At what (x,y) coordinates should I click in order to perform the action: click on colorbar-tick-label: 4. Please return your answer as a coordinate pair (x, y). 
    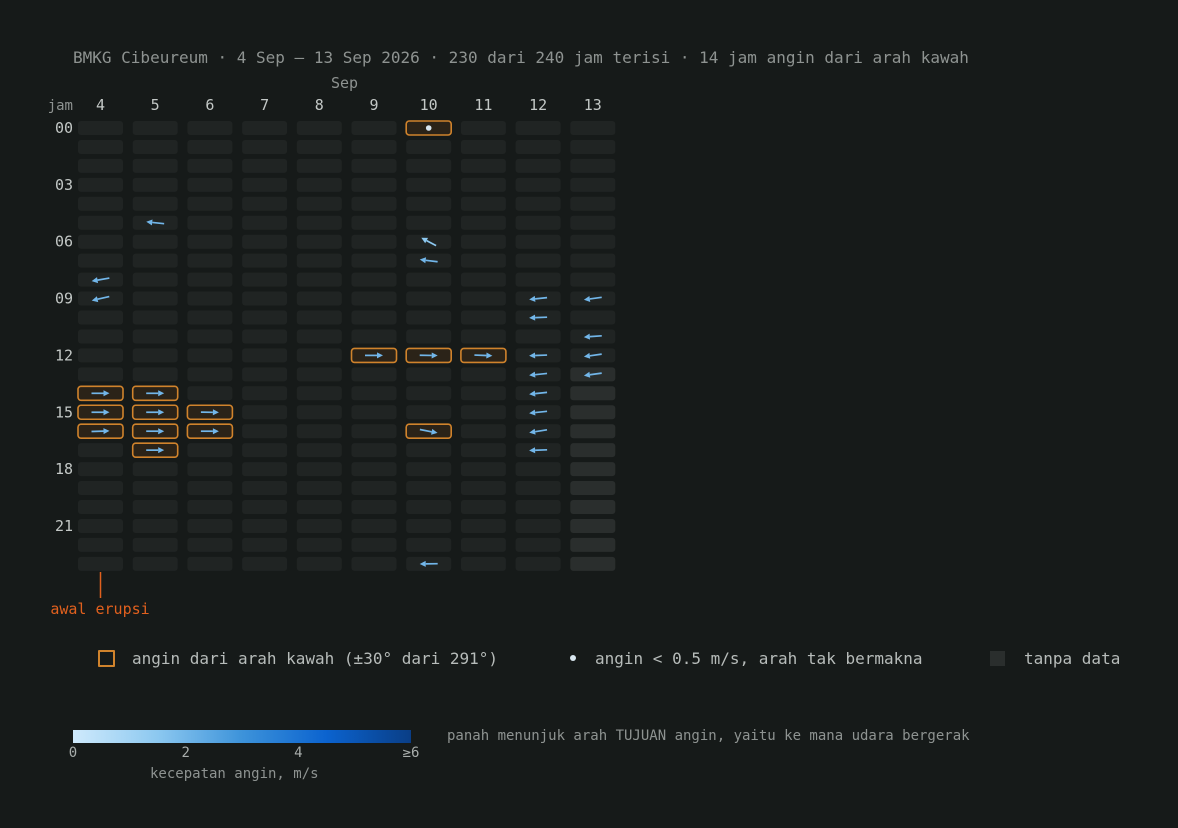
    Looking at the image, I should click on (298, 753).